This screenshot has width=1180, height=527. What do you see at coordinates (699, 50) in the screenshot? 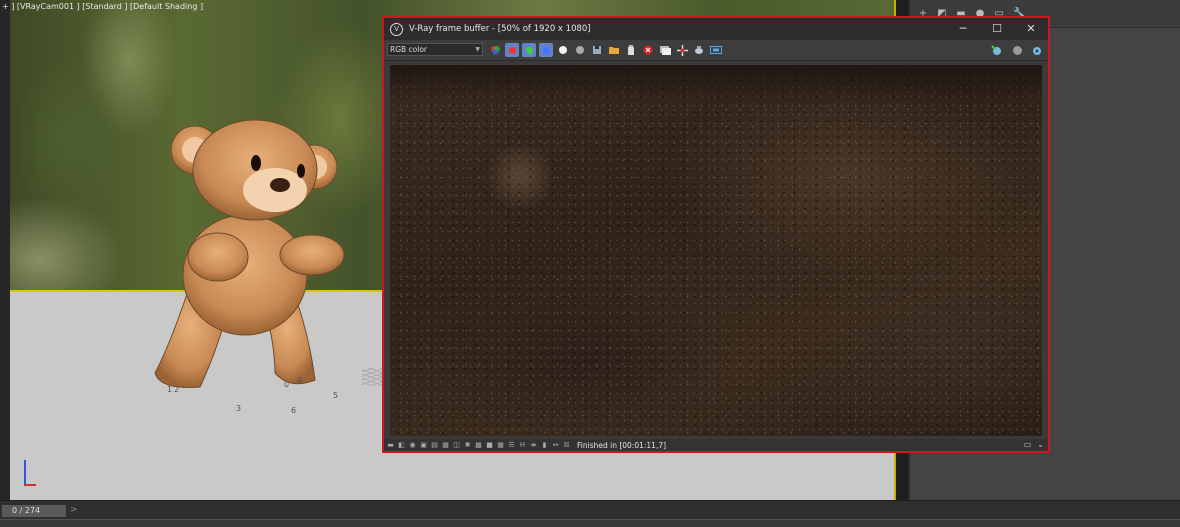
I see `teapot-icon` at bounding box center [699, 50].